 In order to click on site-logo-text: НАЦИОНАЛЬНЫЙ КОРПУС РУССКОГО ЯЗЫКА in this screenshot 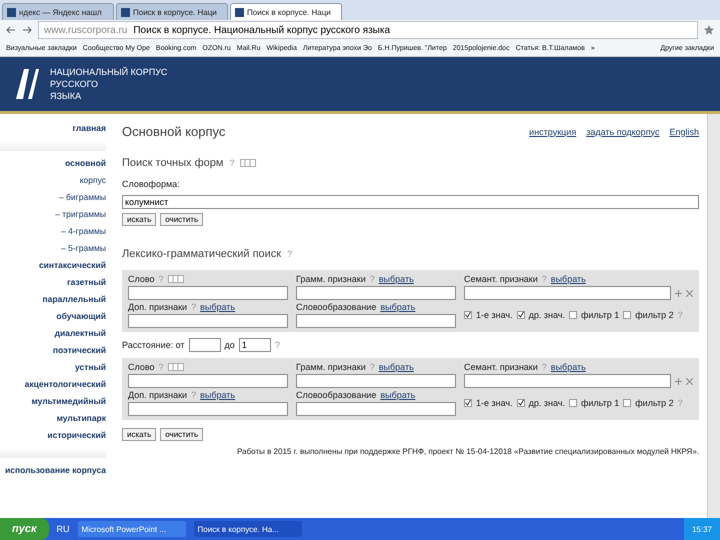, I will do `click(109, 84)`.